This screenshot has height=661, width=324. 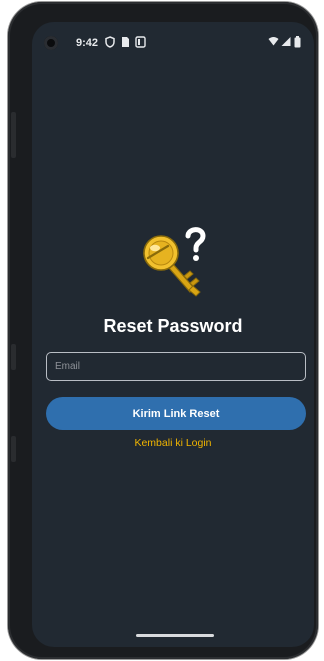 I want to click on key-question-icon, so click(x=176, y=264).